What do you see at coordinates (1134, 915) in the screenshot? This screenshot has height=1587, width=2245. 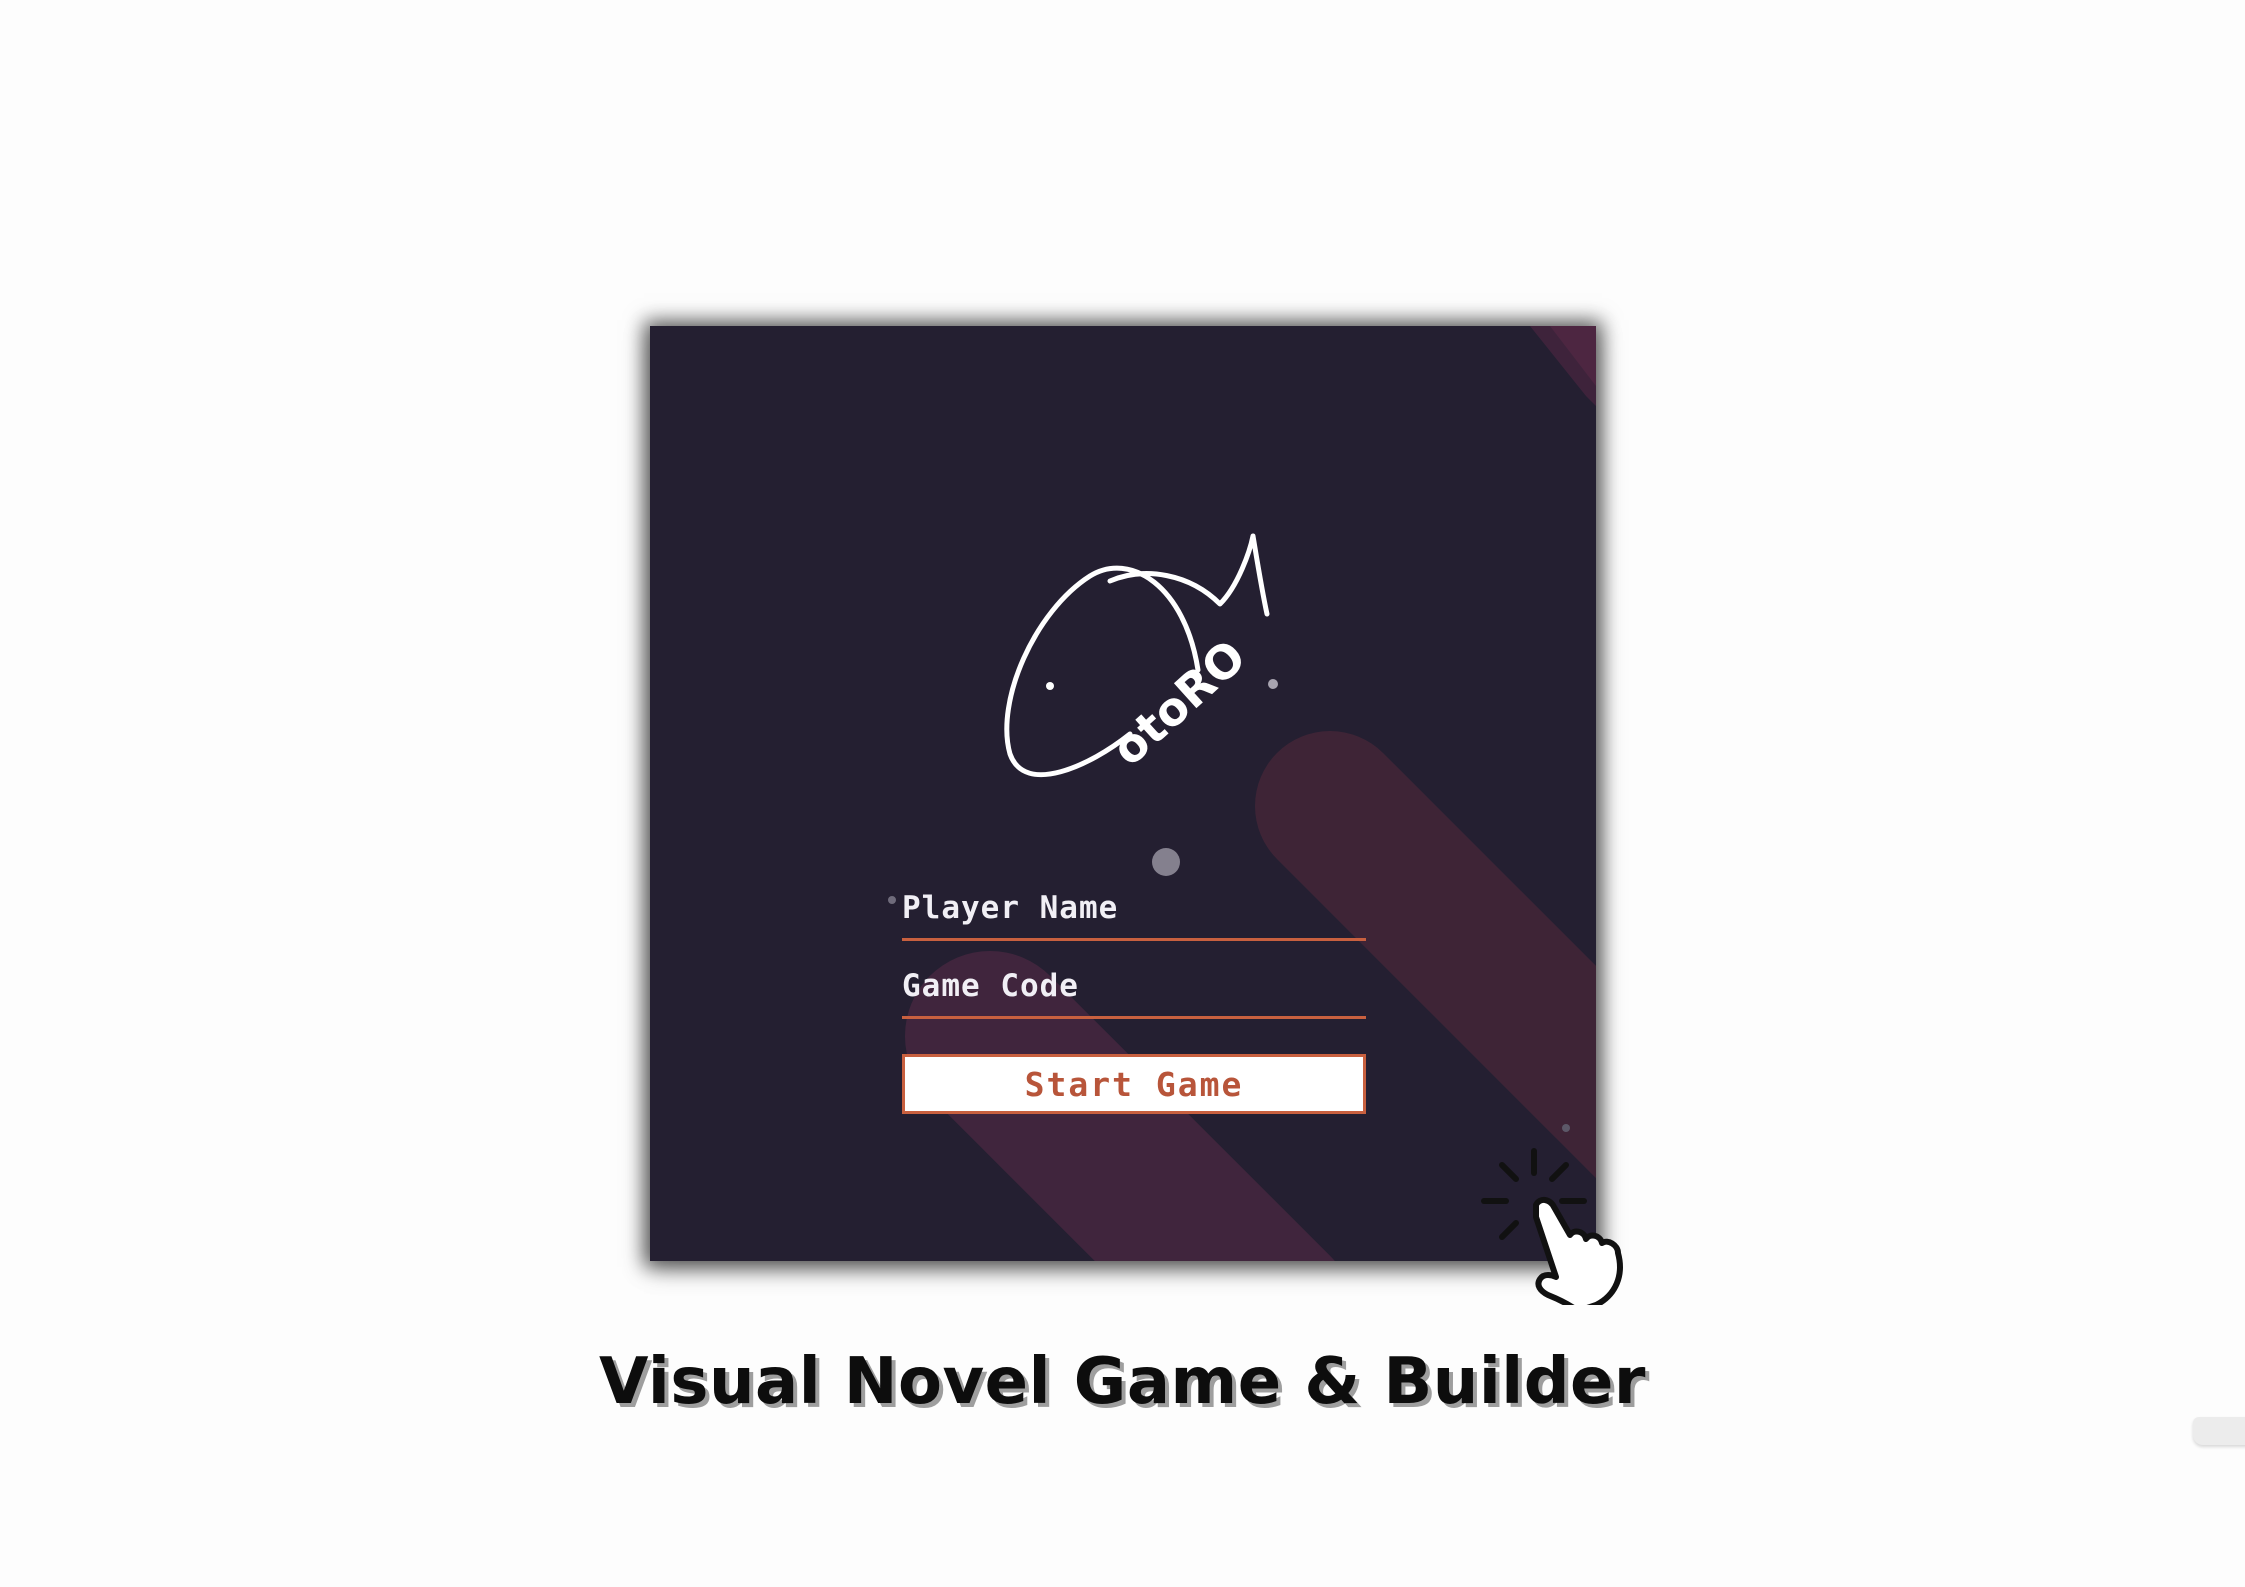 I see `player-name-input: Player Name` at bounding box center [1134, 915].